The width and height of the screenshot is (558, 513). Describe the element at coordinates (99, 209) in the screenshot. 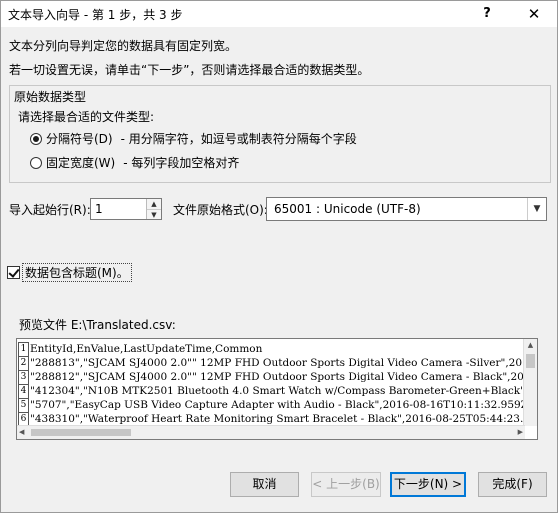

I see `start-row-value: 1` at that location.